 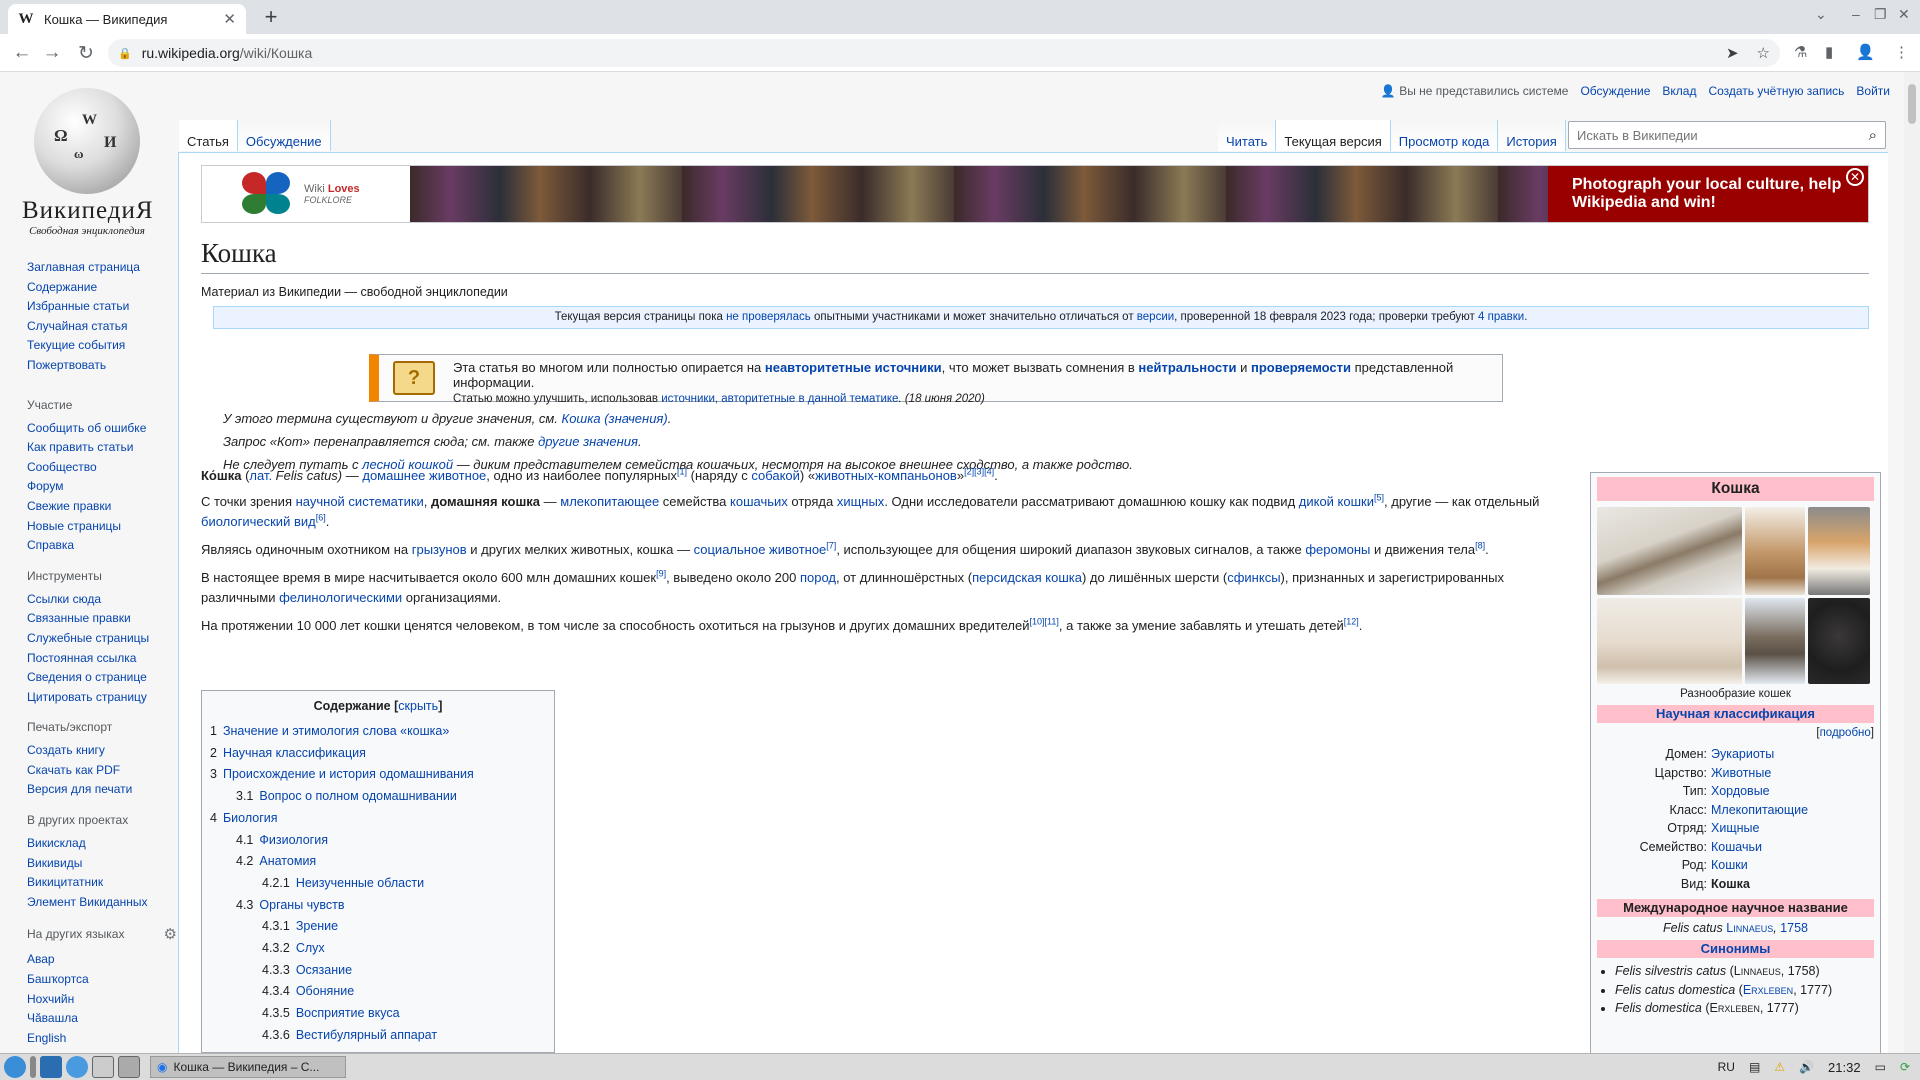 What do you see at coordinates (293, 840) in the screenshot?
I see `toc-link: Физиология` at bounding box center [293, 840].